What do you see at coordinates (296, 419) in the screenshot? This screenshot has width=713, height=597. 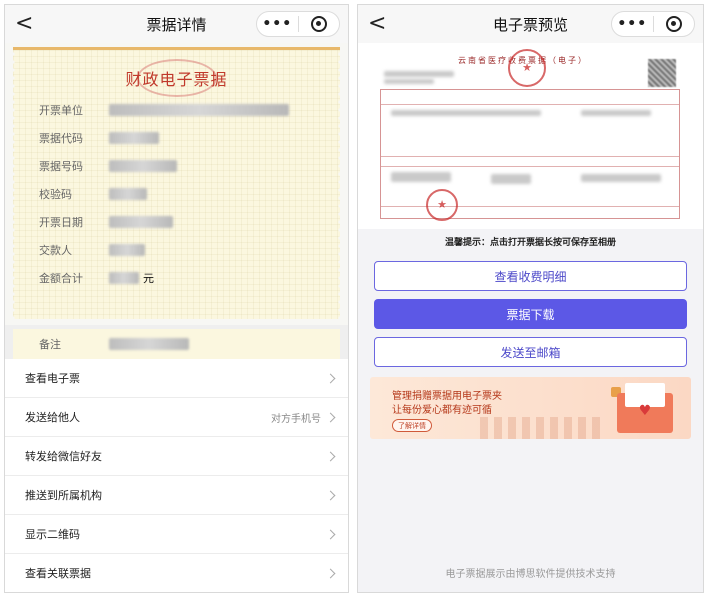 I see `menu-hint: 对方手机号` at bounding box center [296, 419].